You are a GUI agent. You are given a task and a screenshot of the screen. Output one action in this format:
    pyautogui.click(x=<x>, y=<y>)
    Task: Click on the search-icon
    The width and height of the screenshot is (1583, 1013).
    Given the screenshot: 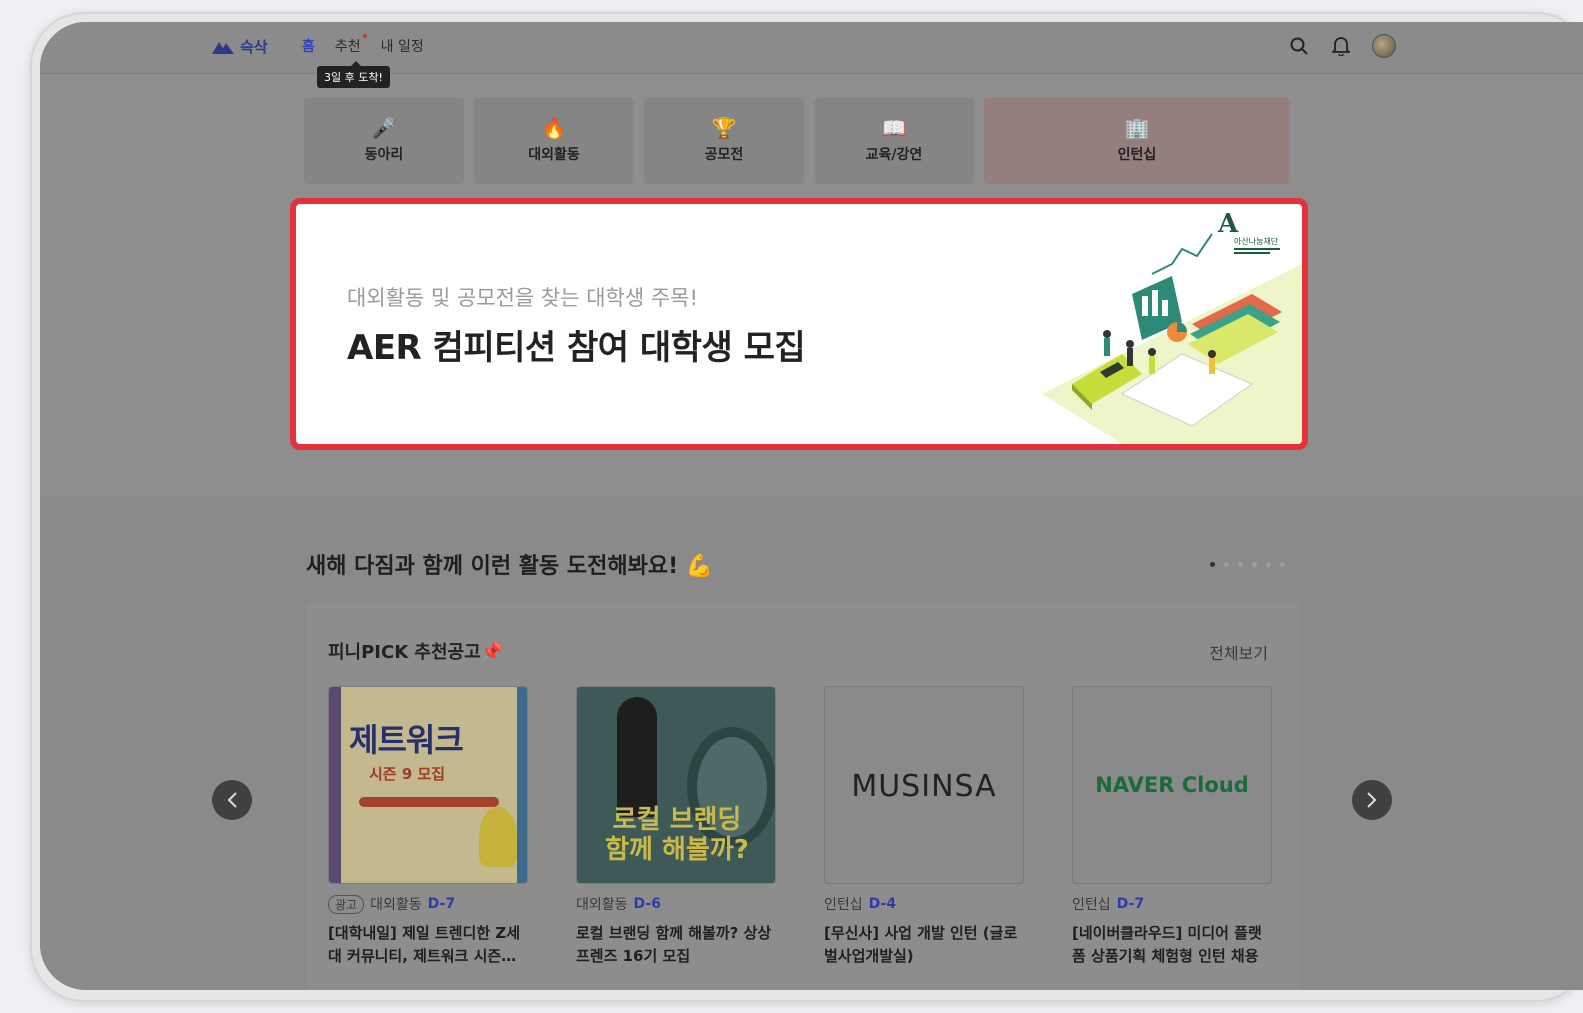 What is the action you would take?
    pyautogui.click(x=1299, y=46)
    